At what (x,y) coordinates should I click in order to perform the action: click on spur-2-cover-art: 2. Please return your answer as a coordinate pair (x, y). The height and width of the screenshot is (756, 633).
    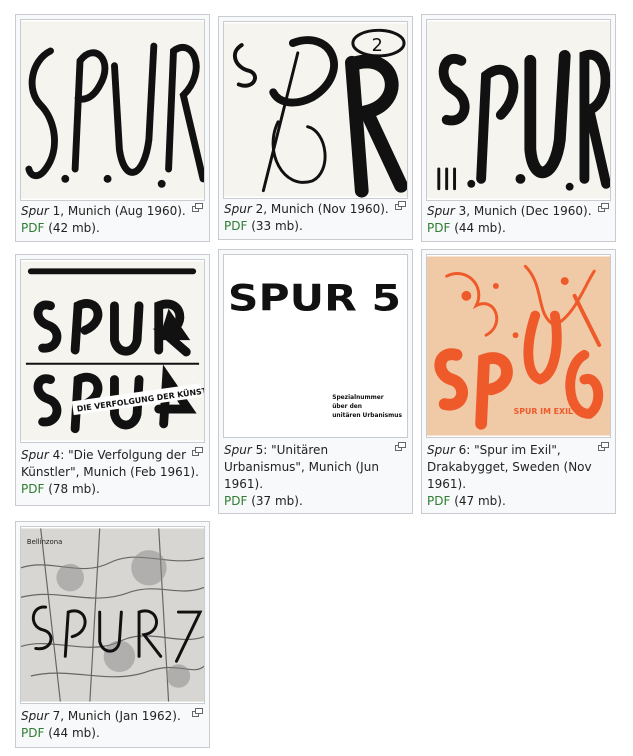
    Looking at the image, I should click on (315, 110).